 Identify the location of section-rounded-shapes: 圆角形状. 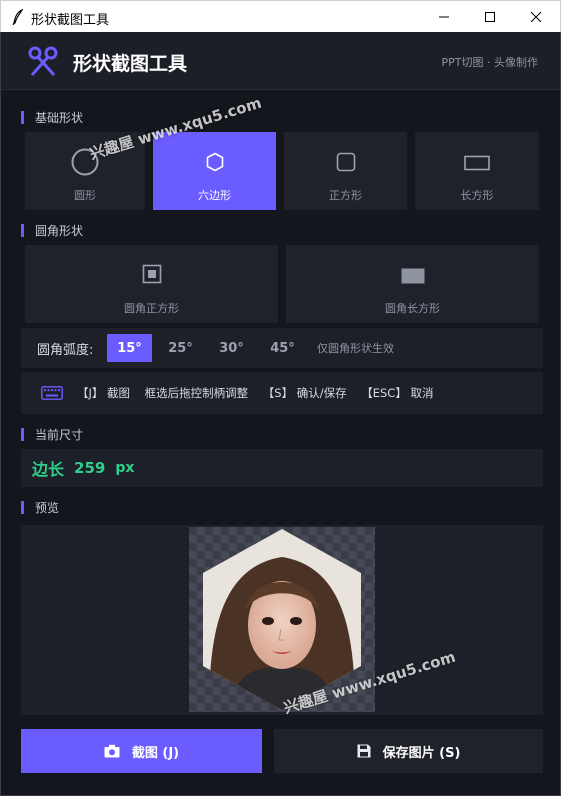
(52, 230).